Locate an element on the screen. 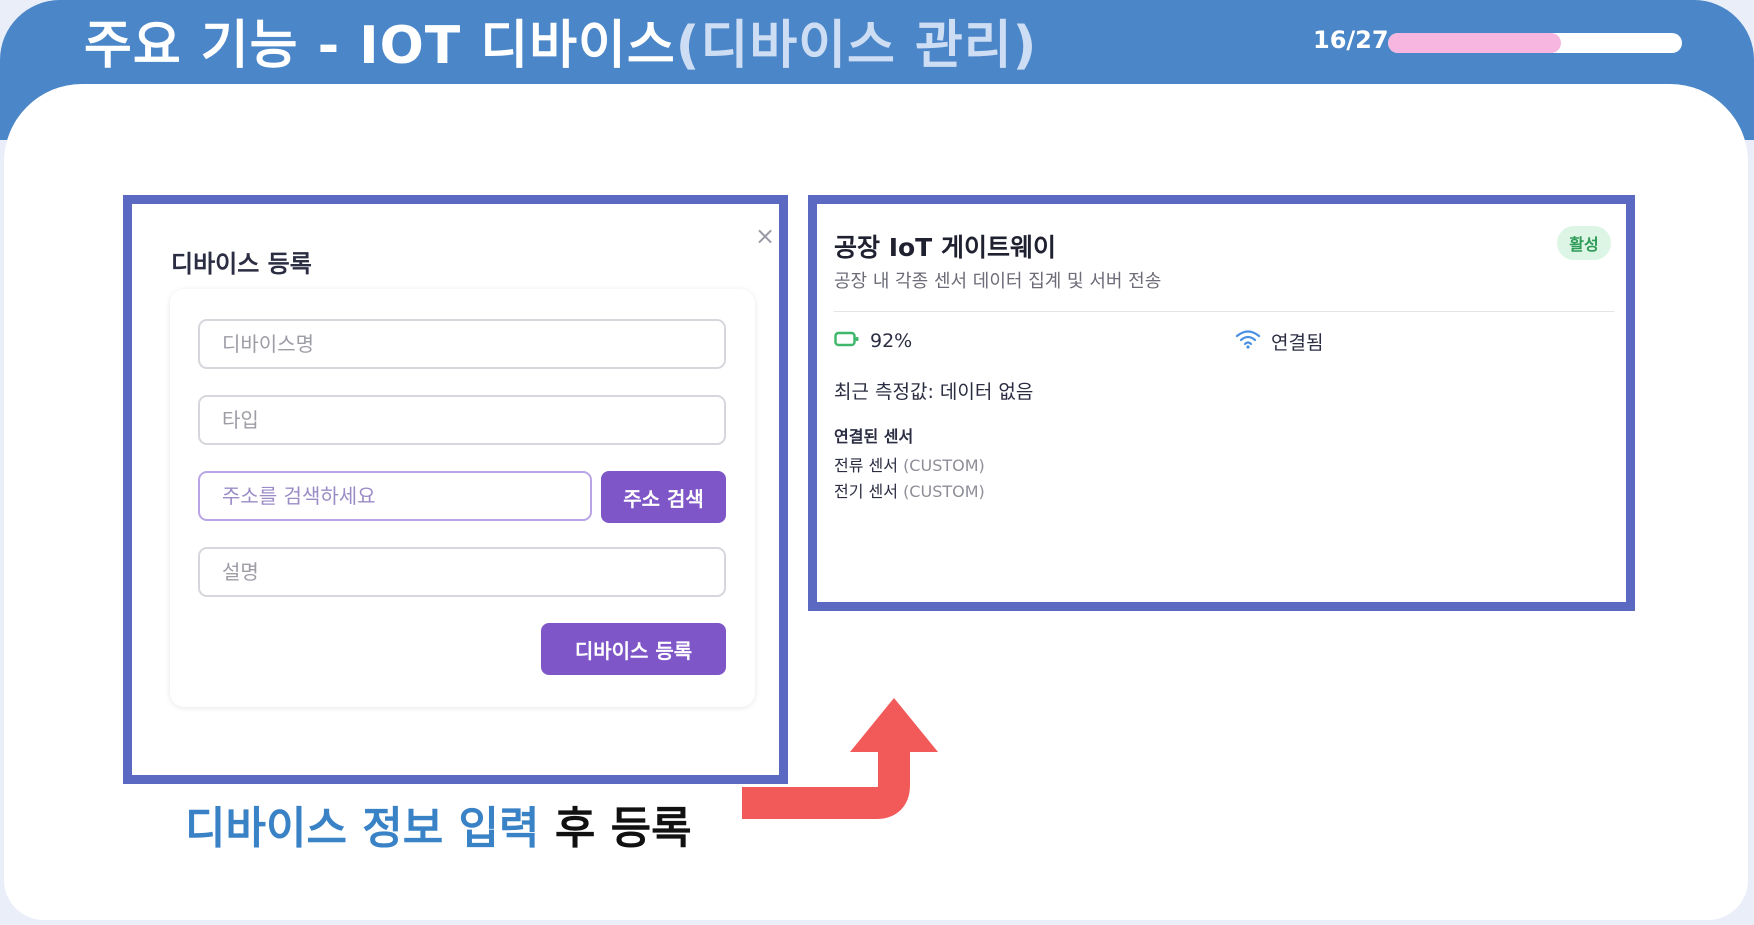 The image size is (1754, 925). description-input is located at coordinates (462, 572).